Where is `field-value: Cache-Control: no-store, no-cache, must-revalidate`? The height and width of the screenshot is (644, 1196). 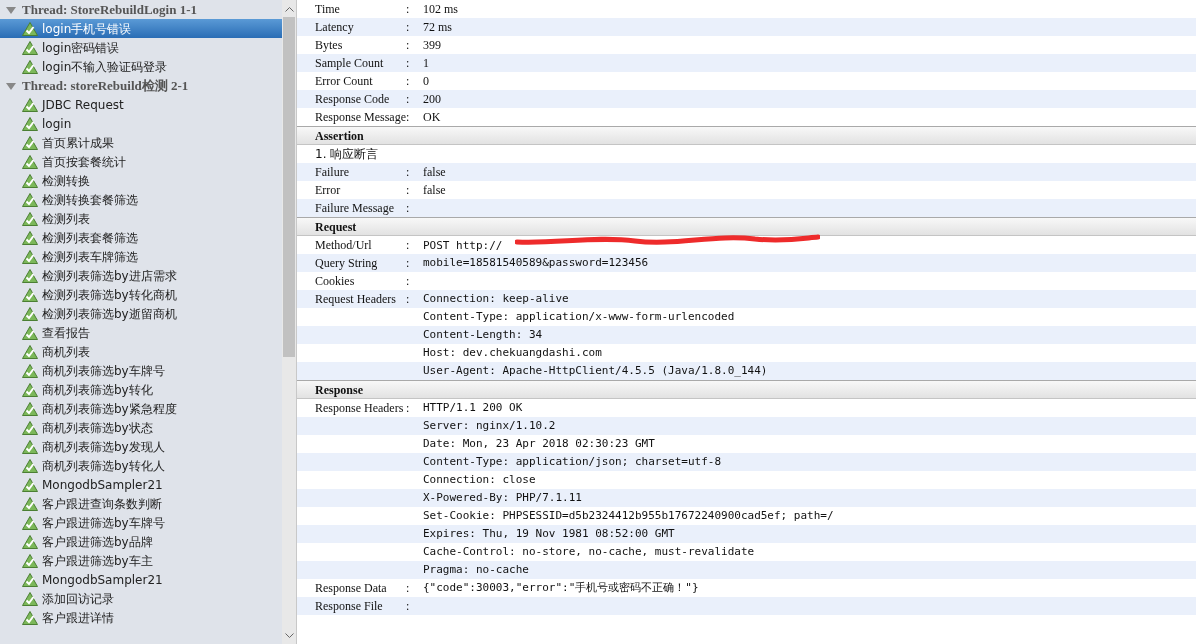 field-value: Cache-Control: no-store, no-cache, must-revalidate is located at coordinates (589, 551).